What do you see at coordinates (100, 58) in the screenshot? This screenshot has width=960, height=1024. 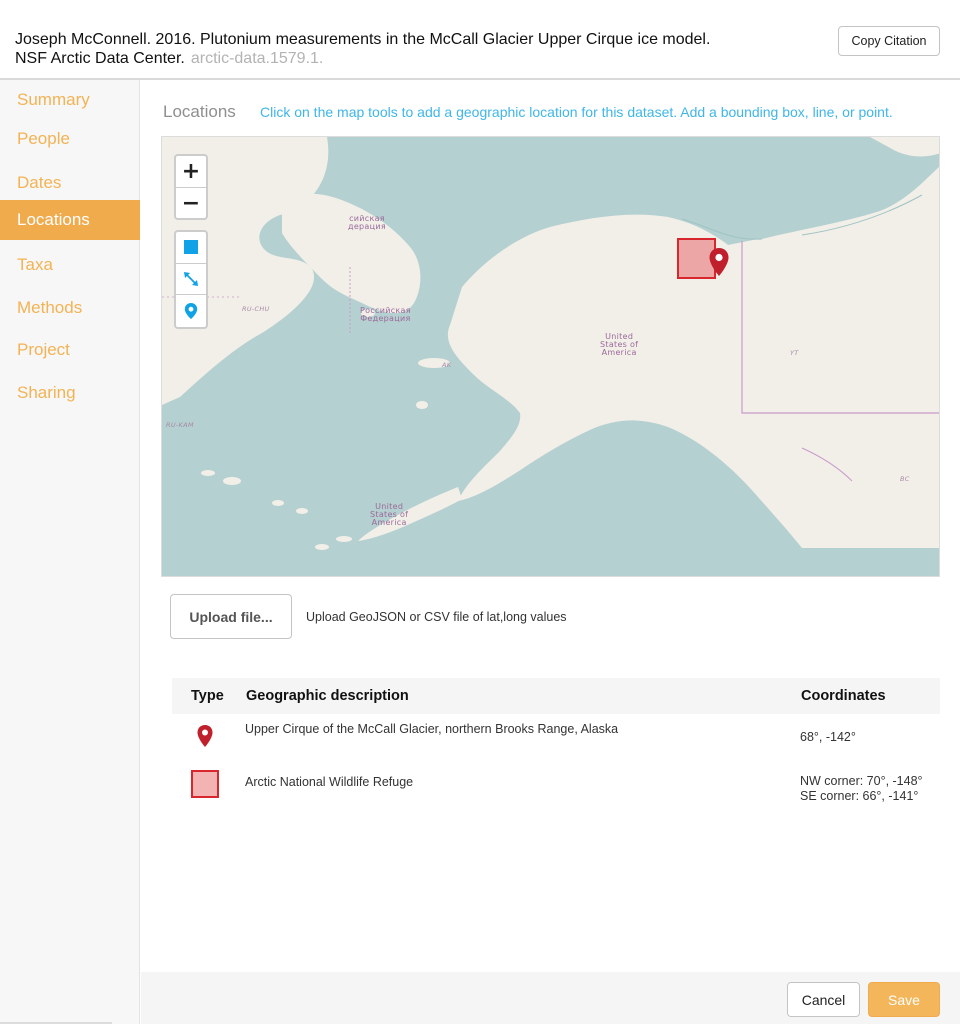 I see `citation-publisher: NSF Arctic Data Center.` at bounding box center [100, 58].